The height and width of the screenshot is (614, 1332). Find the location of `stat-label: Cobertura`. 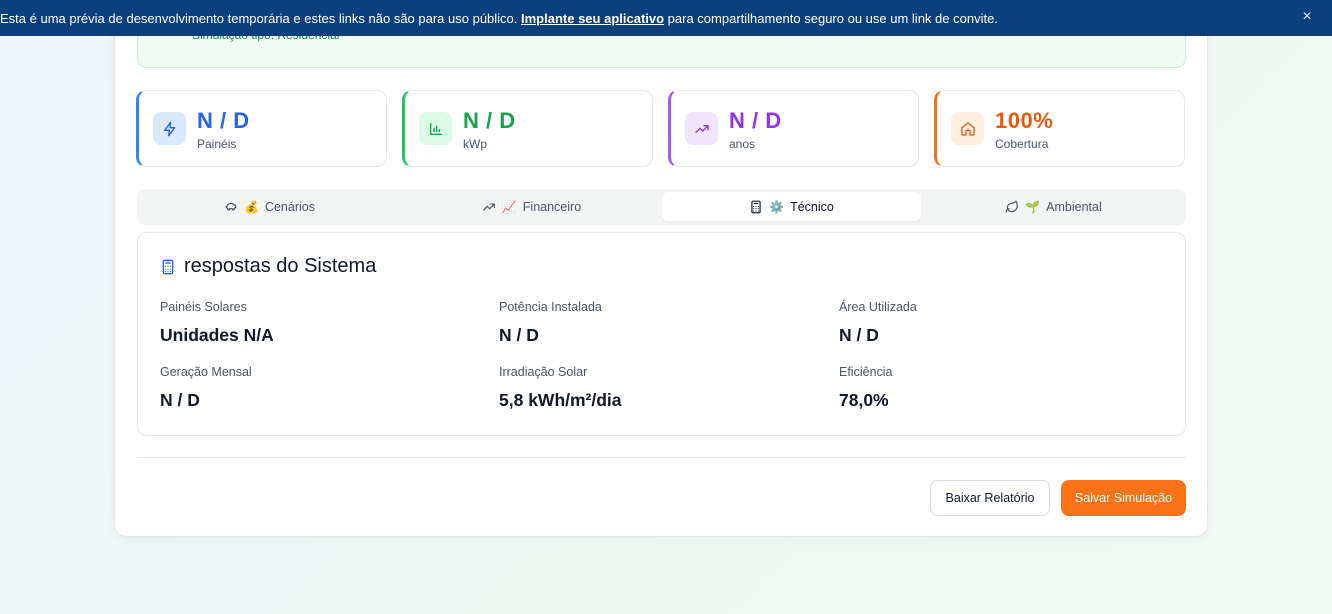

stat-label: Cobertura is located at coordinates (1022, 144).